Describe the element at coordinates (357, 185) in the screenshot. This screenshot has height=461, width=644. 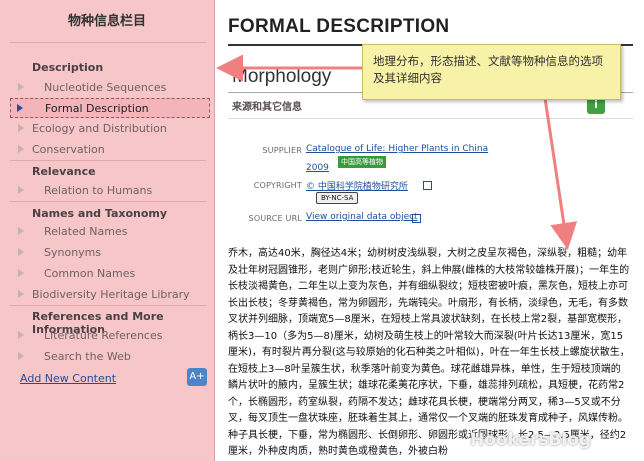
I see `copyright-link: © 中国科学院植物研究所` at that location.